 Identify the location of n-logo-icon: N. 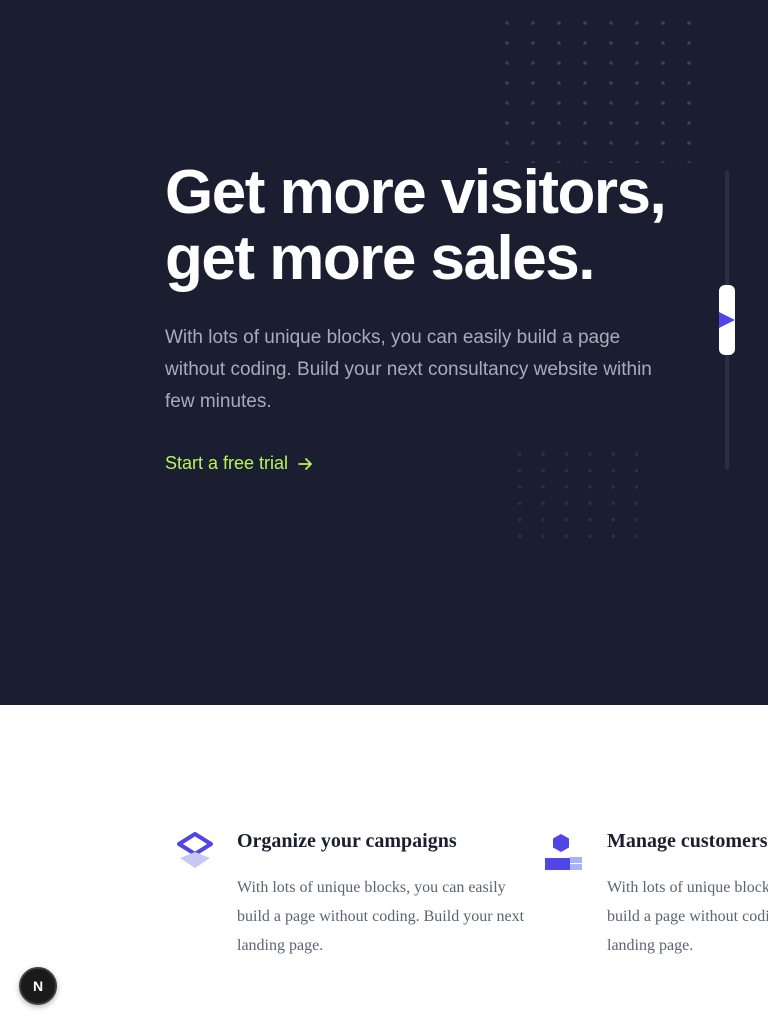
(38, 986).